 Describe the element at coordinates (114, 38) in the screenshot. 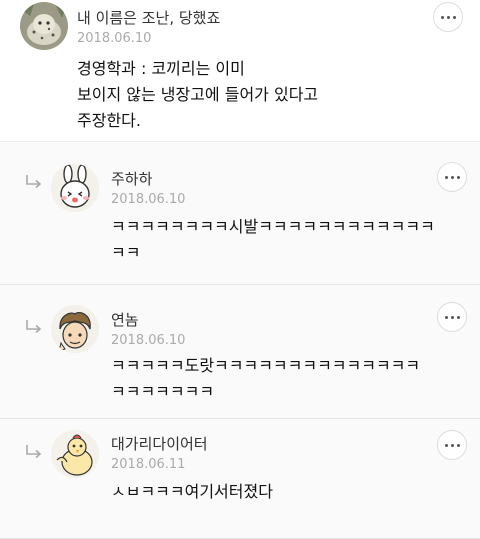

I see `comment-date: 2018.06.10` at that location.